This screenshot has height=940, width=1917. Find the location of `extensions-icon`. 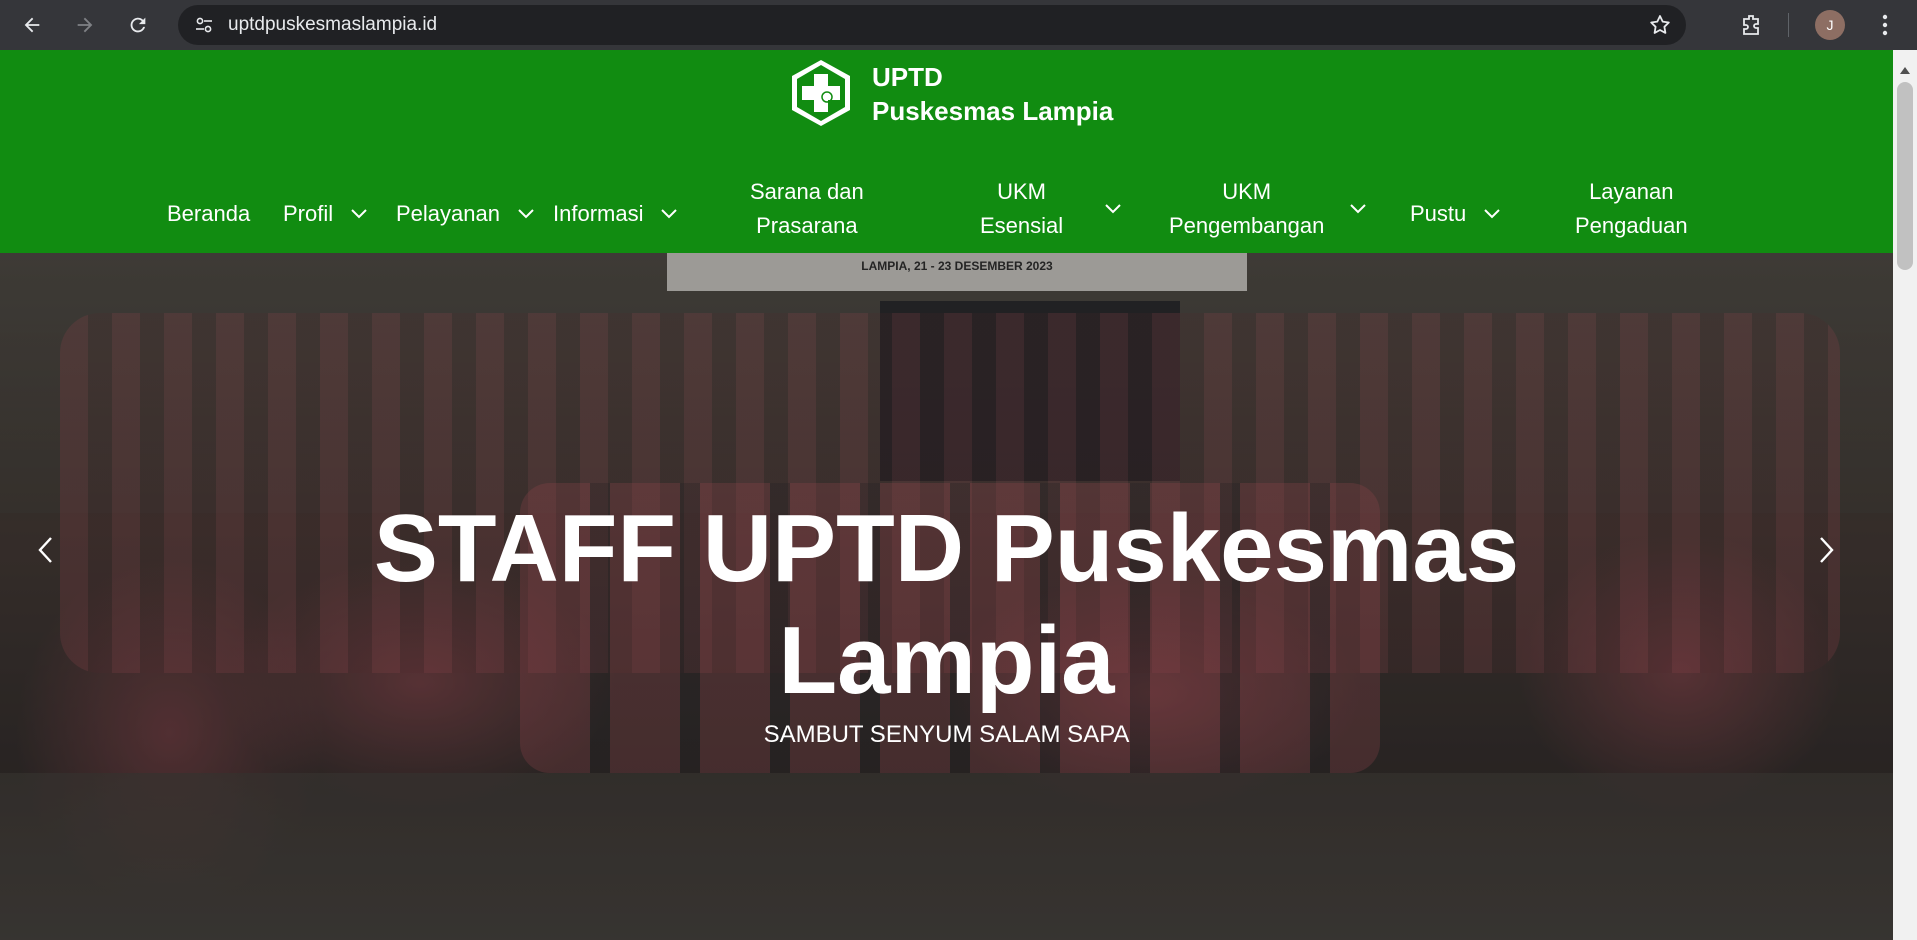

extensions-icon is located at coordinates (1751, 25).